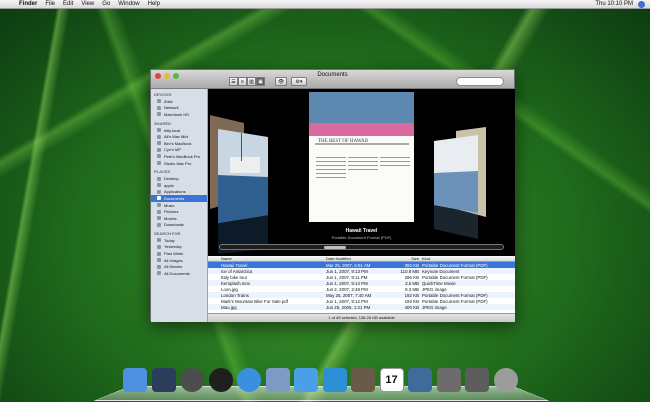 This screenshot has height=402, width=650. I want to click on sidebar-item-bev-s-macbook: Bev's MacBook, so click(179, 143).